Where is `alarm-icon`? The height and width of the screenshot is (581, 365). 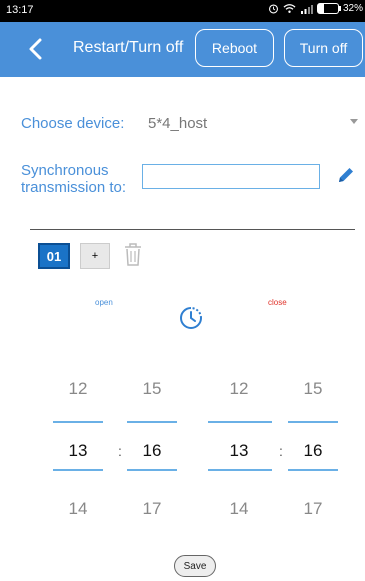
alarm-icon is located at coordinates (273, 9).